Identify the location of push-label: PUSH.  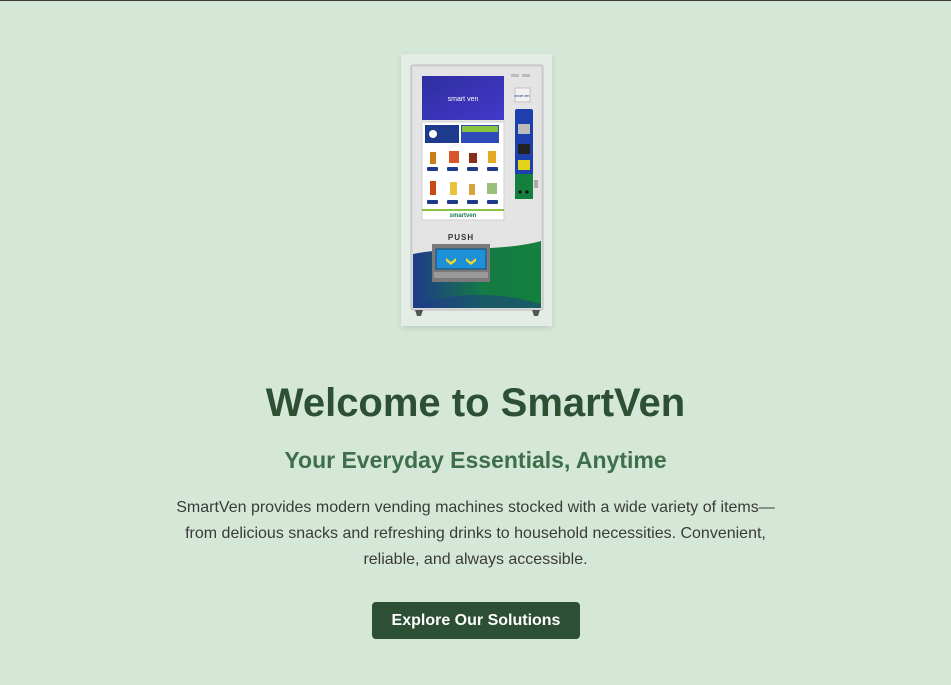
(461, 237).